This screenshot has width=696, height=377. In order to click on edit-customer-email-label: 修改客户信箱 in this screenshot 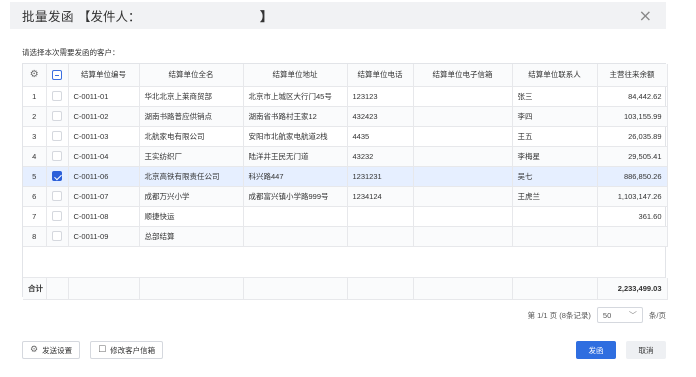, I will do `click(133, 350)`.